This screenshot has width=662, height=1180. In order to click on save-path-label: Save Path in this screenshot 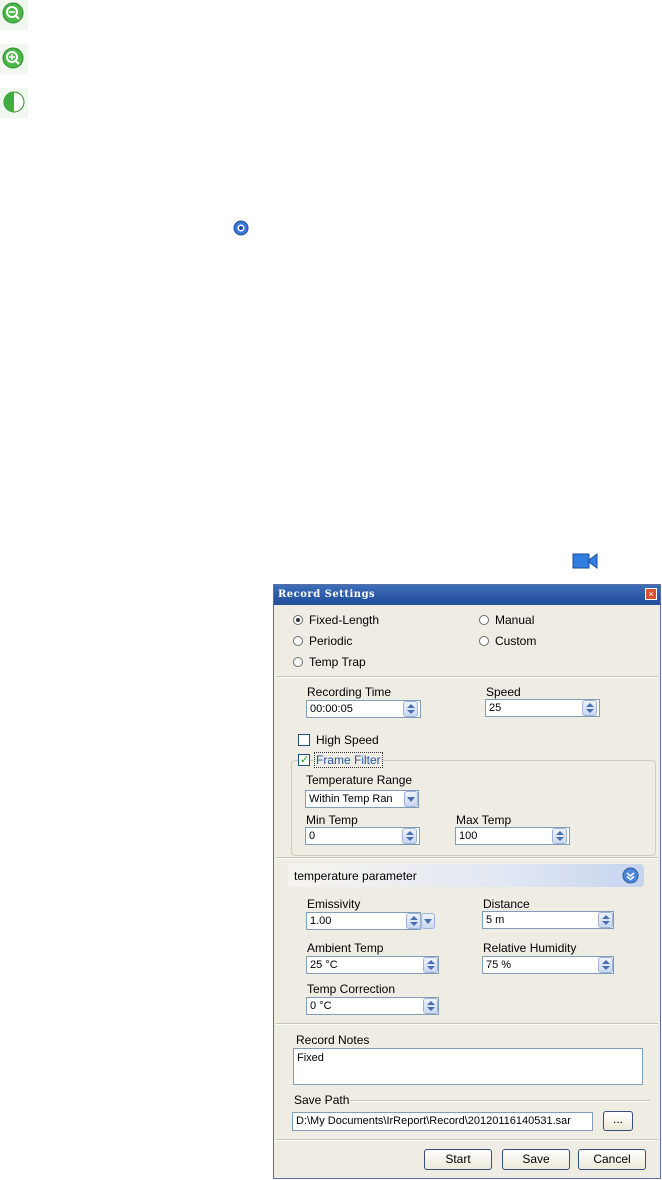, I will do `click(322, 1100)`.